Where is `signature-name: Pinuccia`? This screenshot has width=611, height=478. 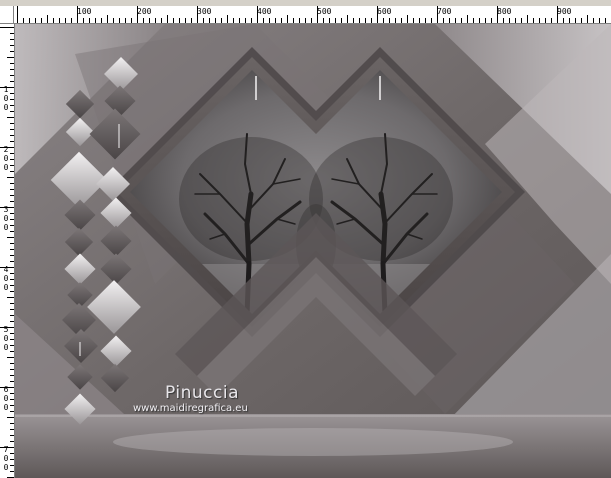 signature-name: Pinuccia is located at coordinates (202, 393).